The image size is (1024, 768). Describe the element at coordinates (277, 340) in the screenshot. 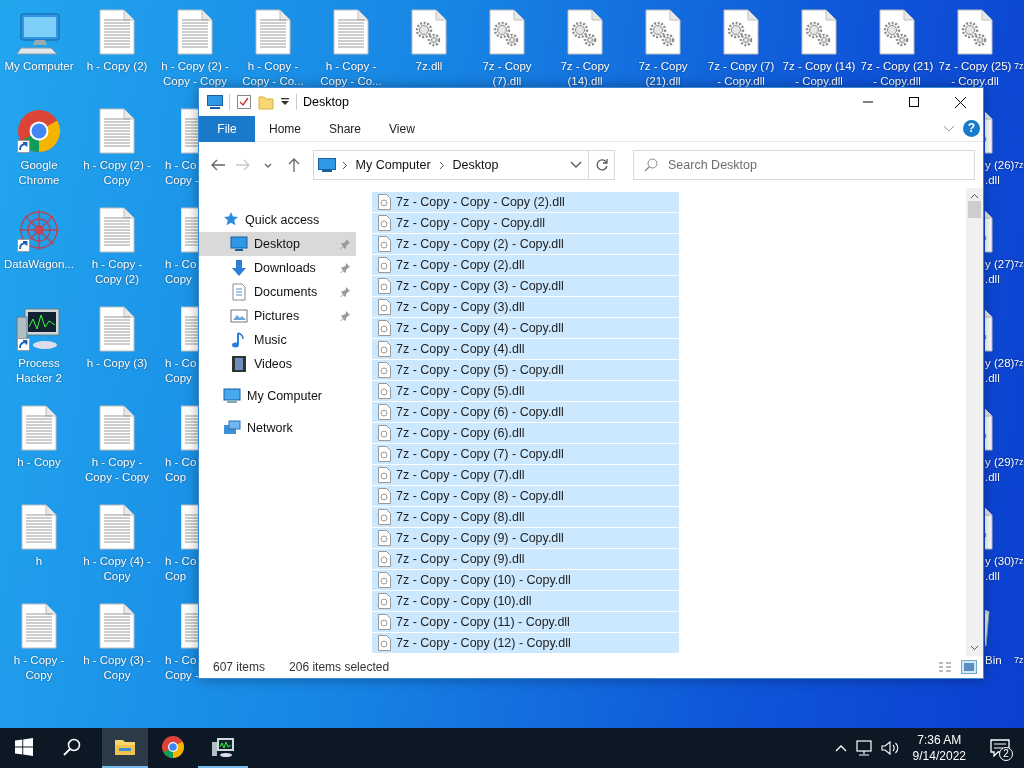

I see `nav-item: Music` at that location.